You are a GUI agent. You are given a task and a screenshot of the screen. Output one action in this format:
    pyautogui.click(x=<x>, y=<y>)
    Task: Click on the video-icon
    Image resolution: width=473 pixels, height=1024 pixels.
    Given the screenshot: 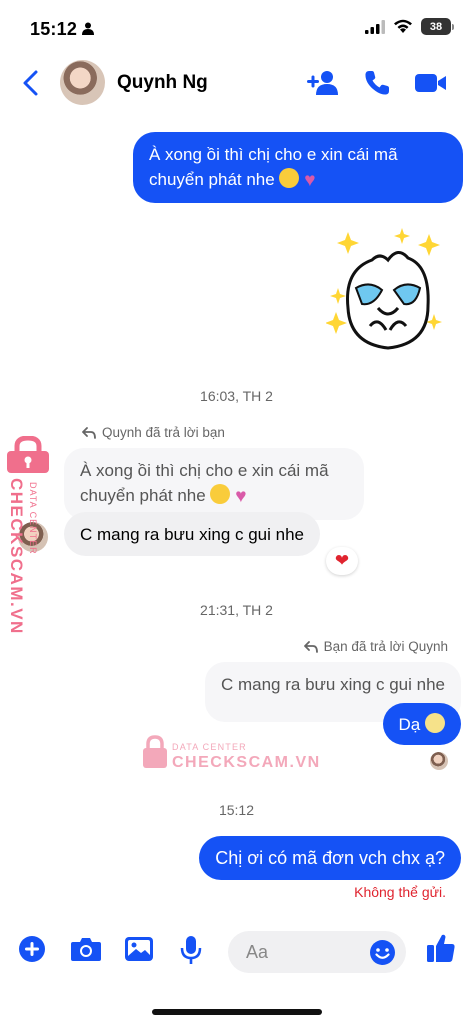 What is the action you would take?
    pyautogui.click(x=431, y=83)
    